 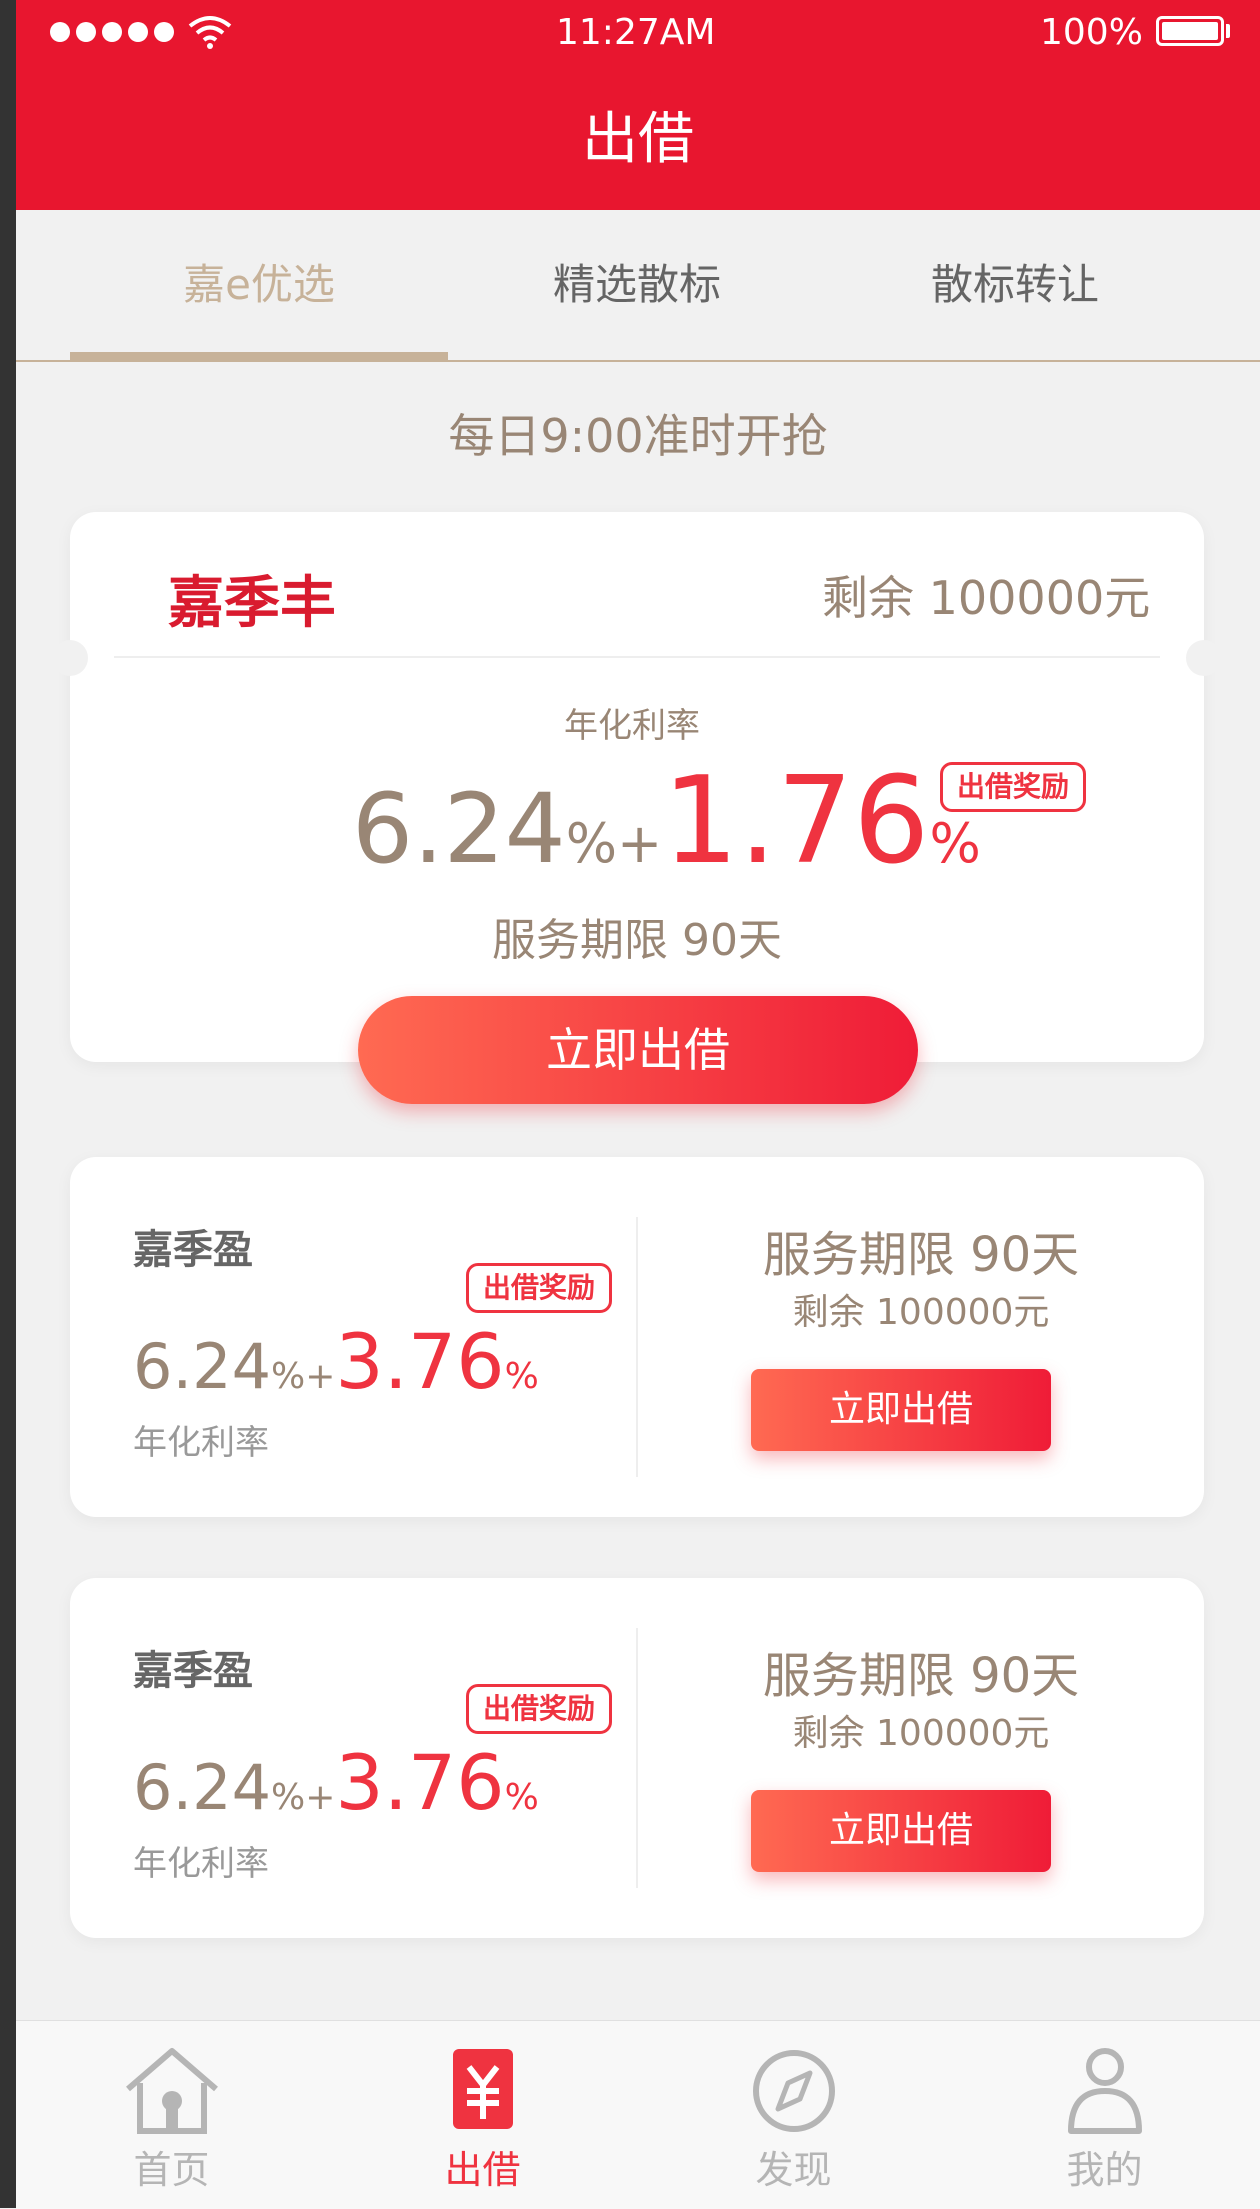 I want to click on signal-icon, so click(x=115, y=34).